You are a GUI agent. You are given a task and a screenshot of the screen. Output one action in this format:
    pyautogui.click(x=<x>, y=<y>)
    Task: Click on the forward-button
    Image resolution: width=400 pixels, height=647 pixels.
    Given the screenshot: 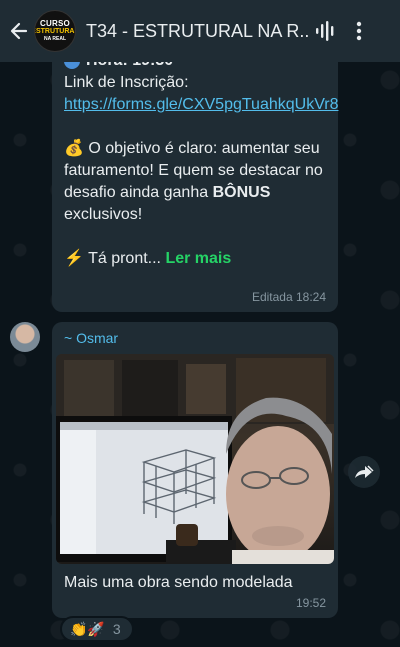 What is the action you would take?
    pyautogui.click(x=364, y=472)
    